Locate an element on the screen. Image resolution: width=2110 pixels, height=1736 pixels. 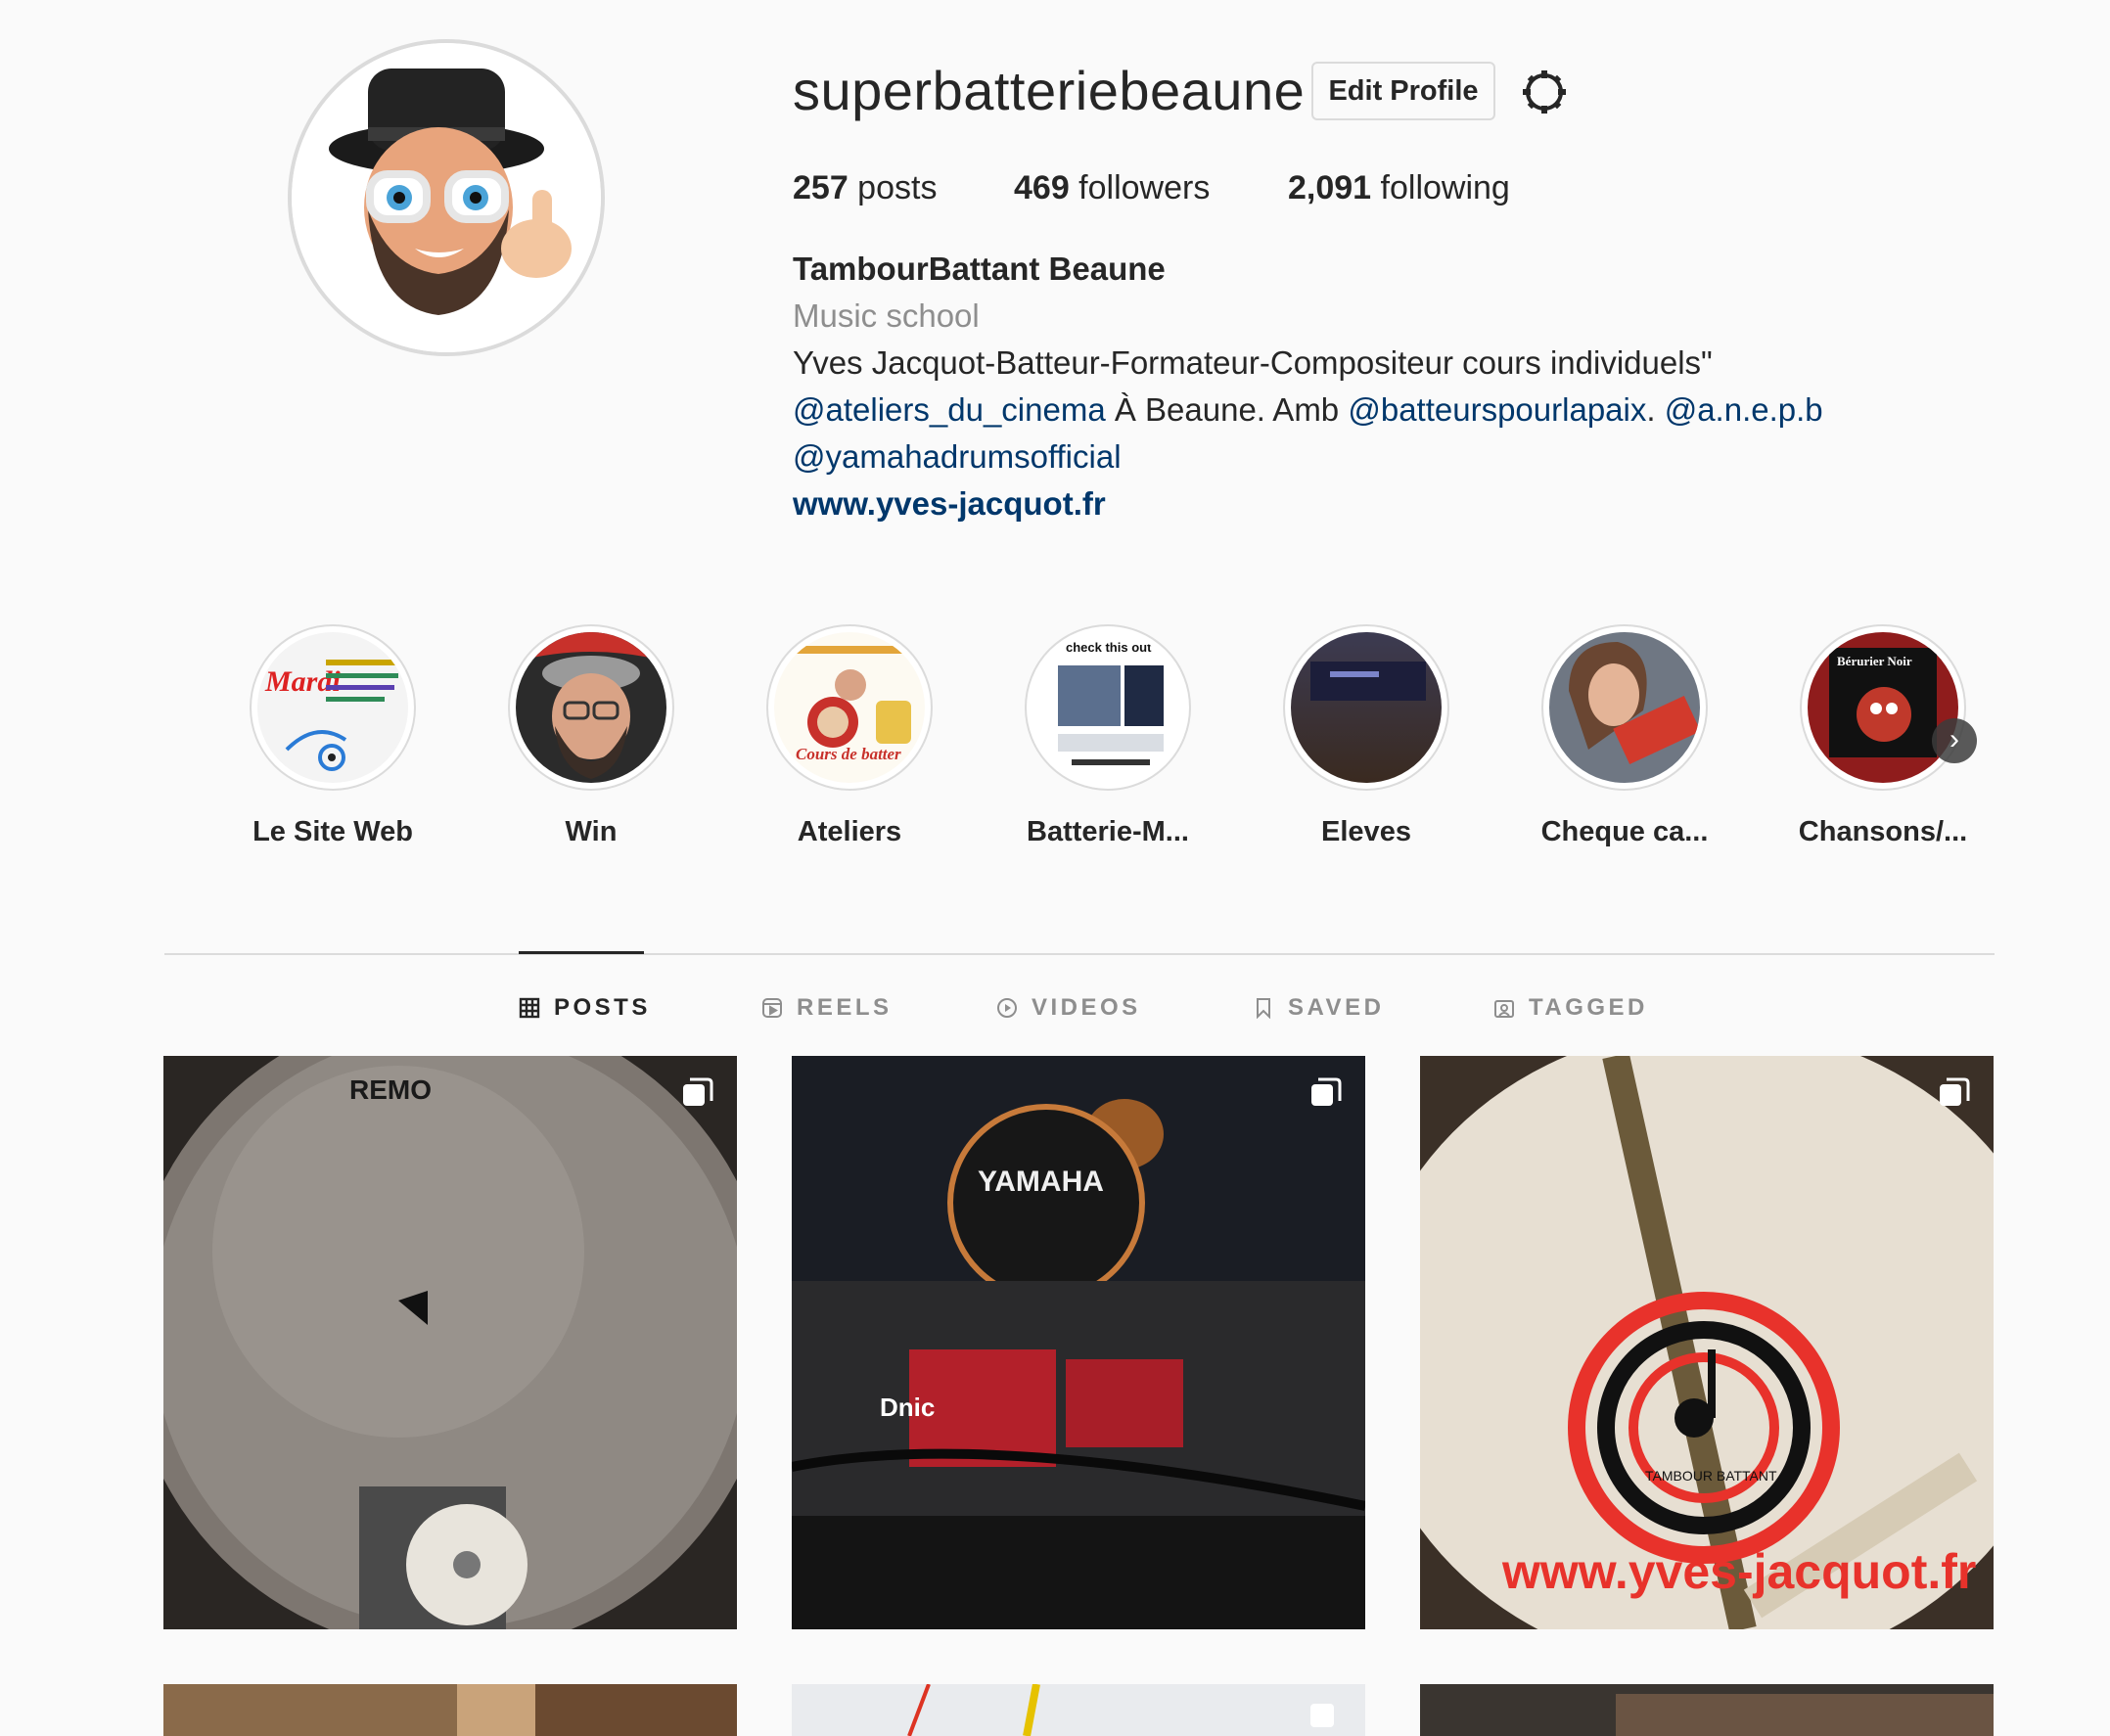
memoji-avatar is located at coordinates (446, 198).